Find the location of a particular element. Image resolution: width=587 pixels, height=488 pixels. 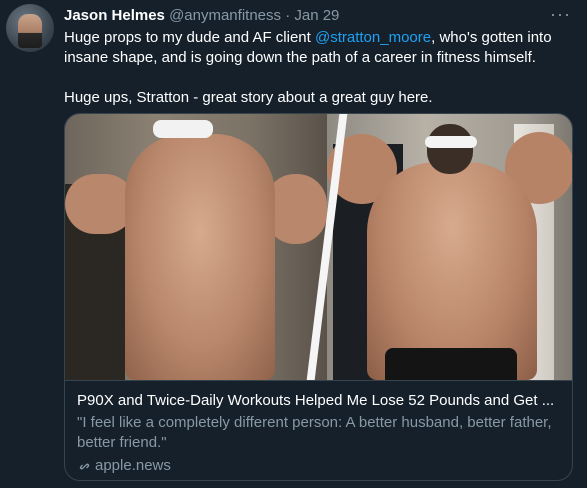

card-domain: apple.news is located at coordinates (318, 466).